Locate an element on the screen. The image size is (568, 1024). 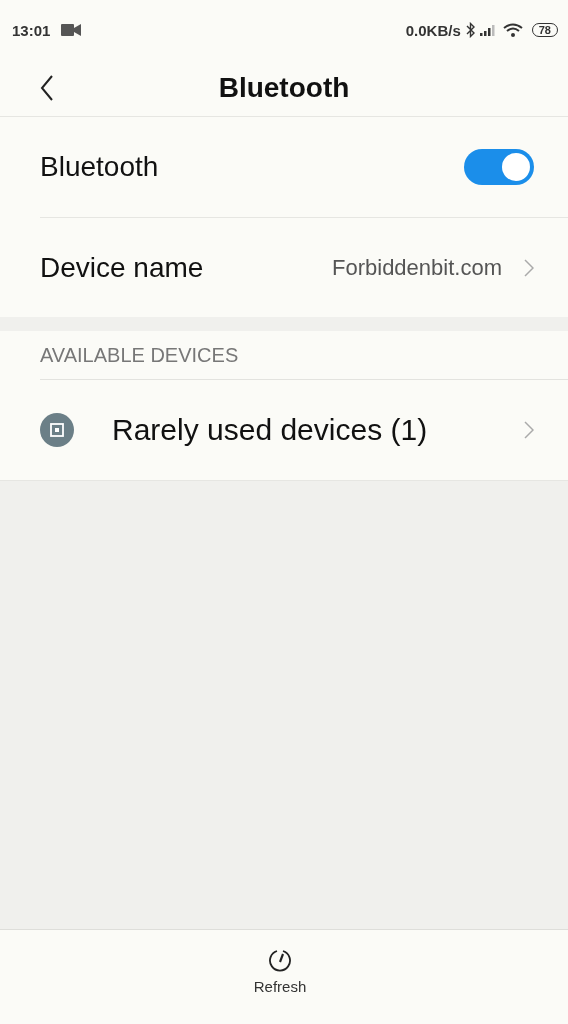
status-time: 13:01 is located at coordinates (31, 30).